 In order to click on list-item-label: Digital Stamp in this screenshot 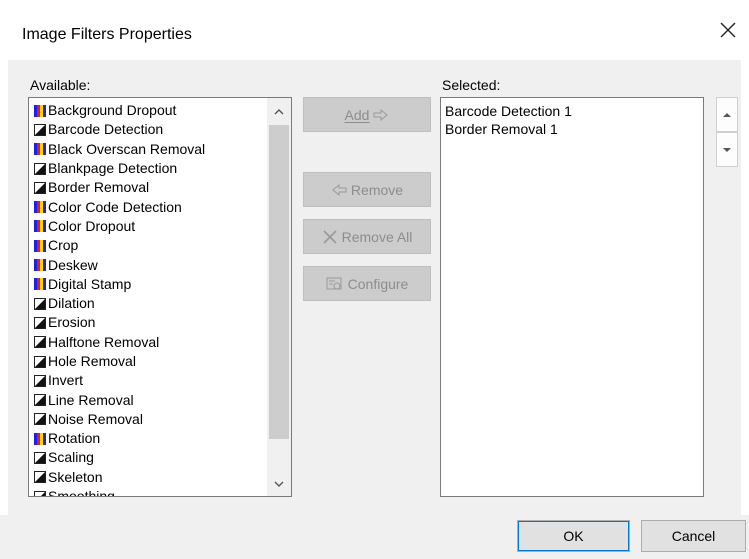, I will do `click(90, 283)`.